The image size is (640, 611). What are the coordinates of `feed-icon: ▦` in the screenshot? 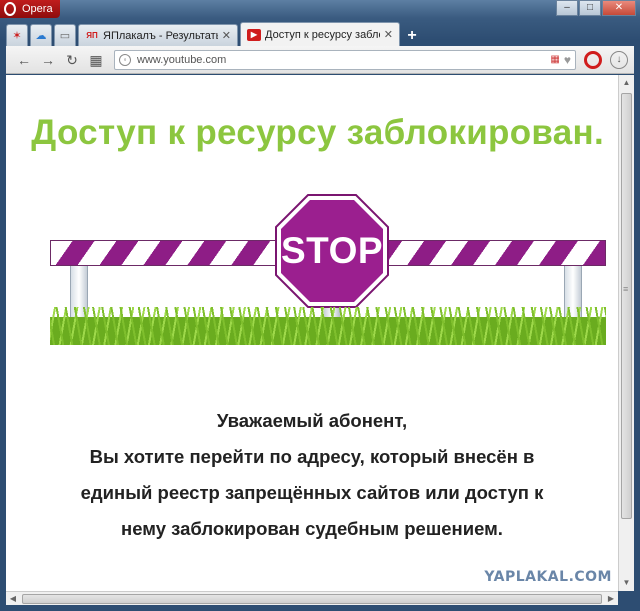 It's located at (554, 59).